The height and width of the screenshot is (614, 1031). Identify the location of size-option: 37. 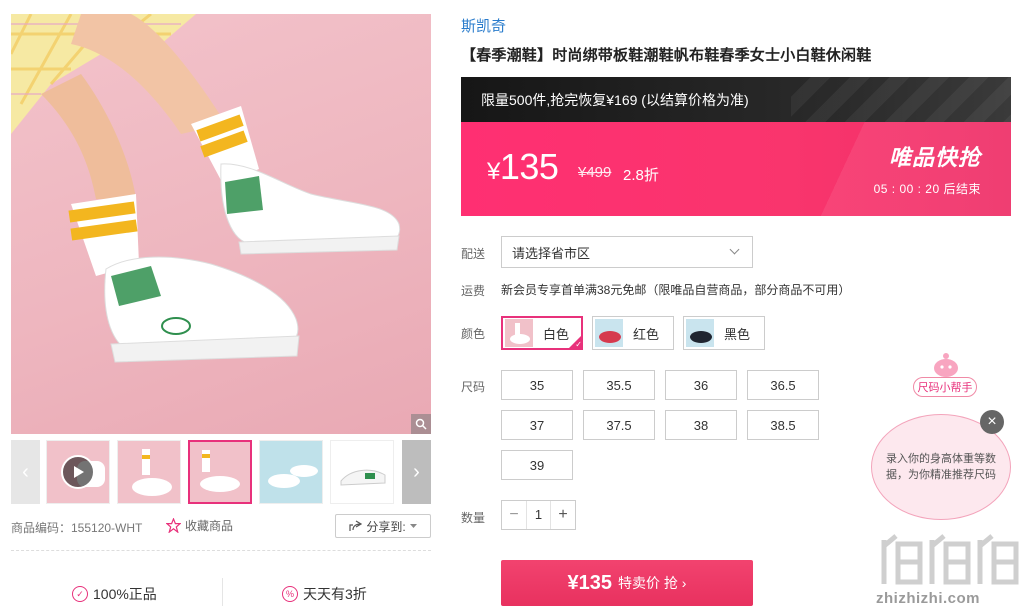
(537, 425).